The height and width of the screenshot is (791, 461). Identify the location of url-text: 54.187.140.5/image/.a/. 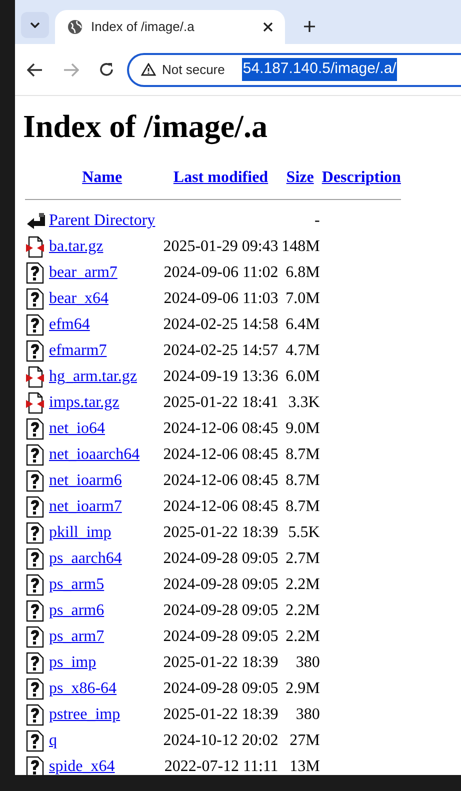
(320, 69).